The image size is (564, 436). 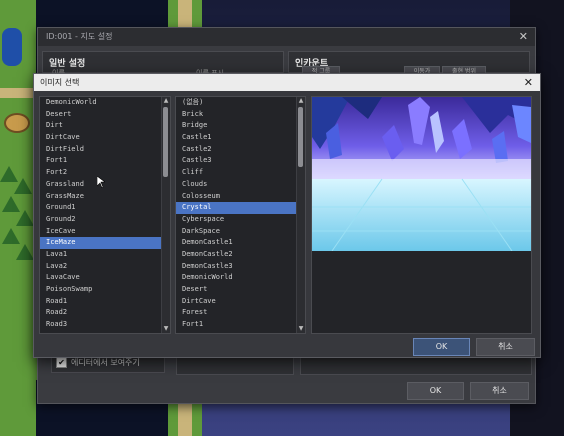 I want to click on battleback2-list-item: Cliff, so click(x=240, y=173).